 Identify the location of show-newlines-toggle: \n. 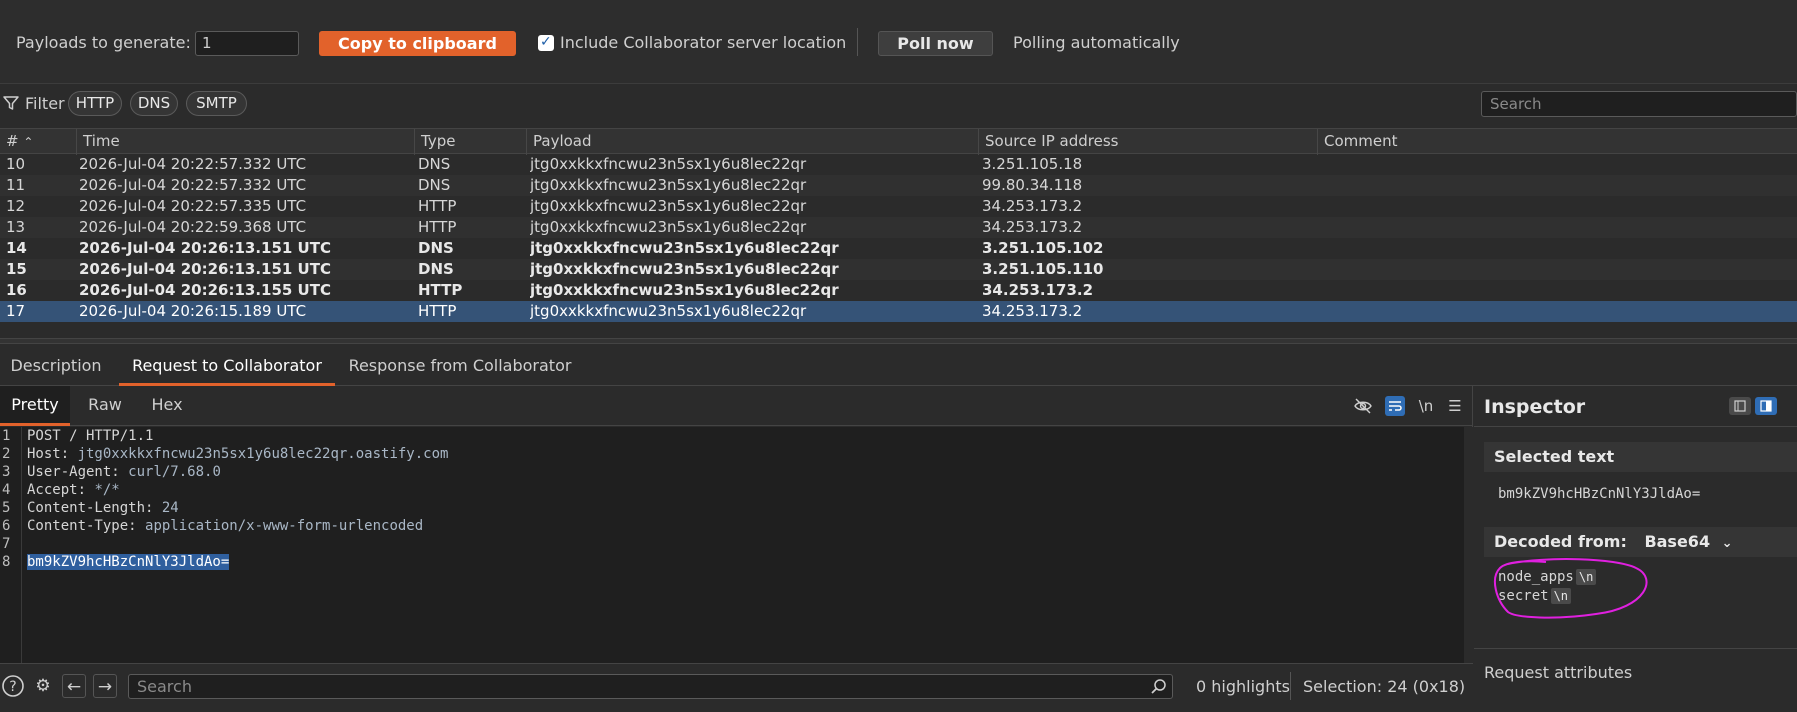
(1426, 406).